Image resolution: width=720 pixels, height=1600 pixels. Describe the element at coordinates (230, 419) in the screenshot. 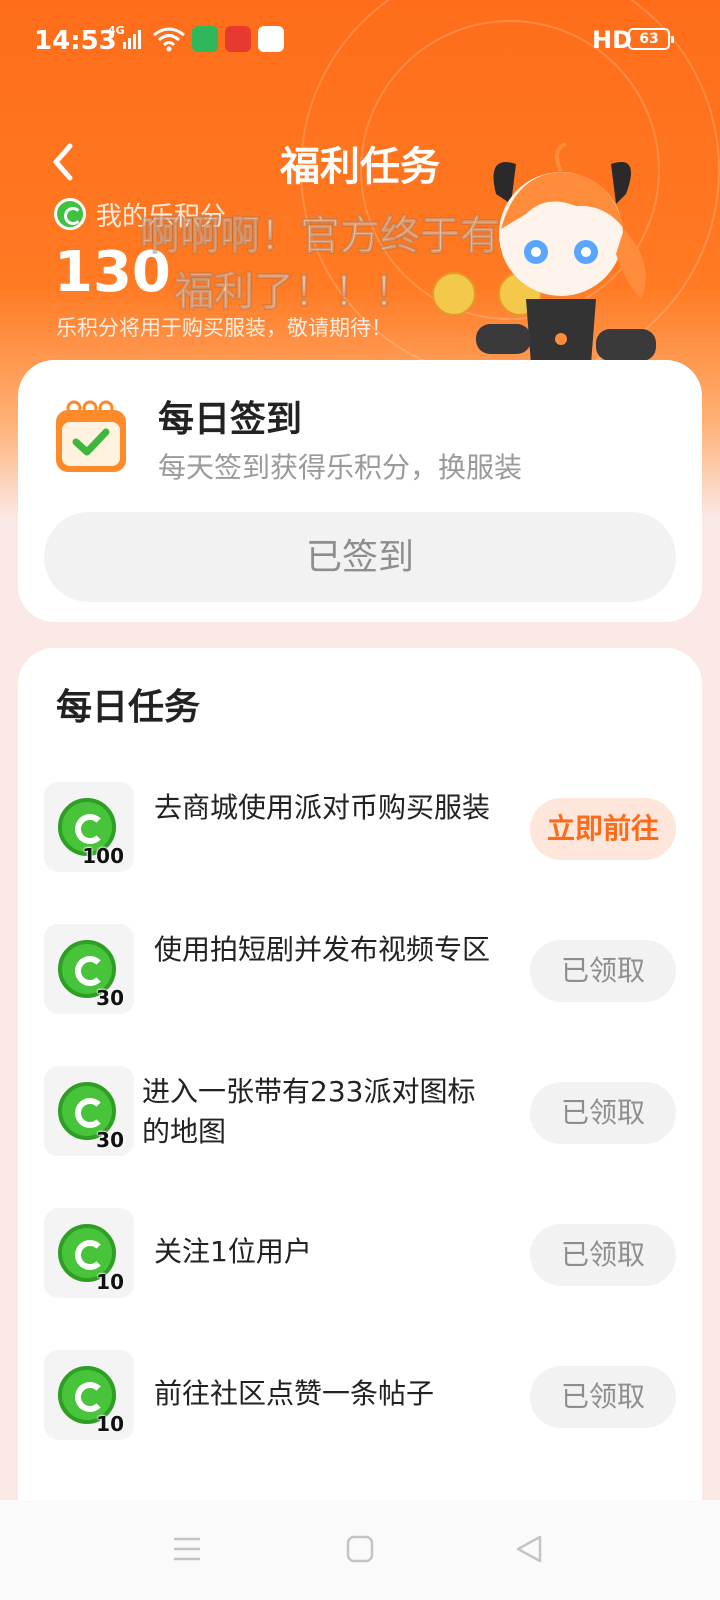

I see `signin-title: 每日签到` at that location.